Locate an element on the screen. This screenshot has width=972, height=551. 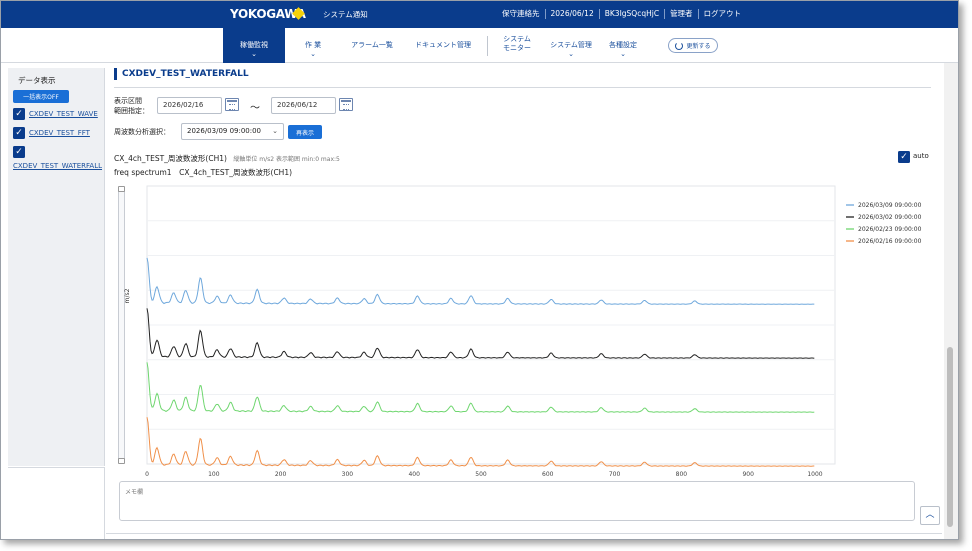
nav-document-management: ドキュメント管理 is located at coordinates (443, 45).